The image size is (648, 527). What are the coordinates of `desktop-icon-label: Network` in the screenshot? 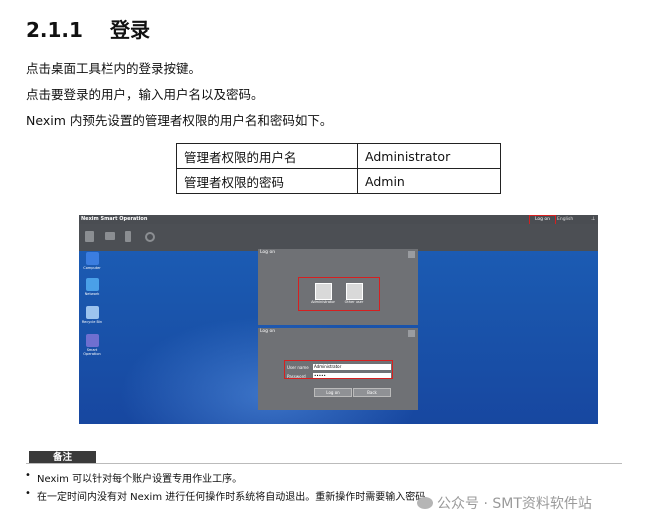 It's located at (92, 294).